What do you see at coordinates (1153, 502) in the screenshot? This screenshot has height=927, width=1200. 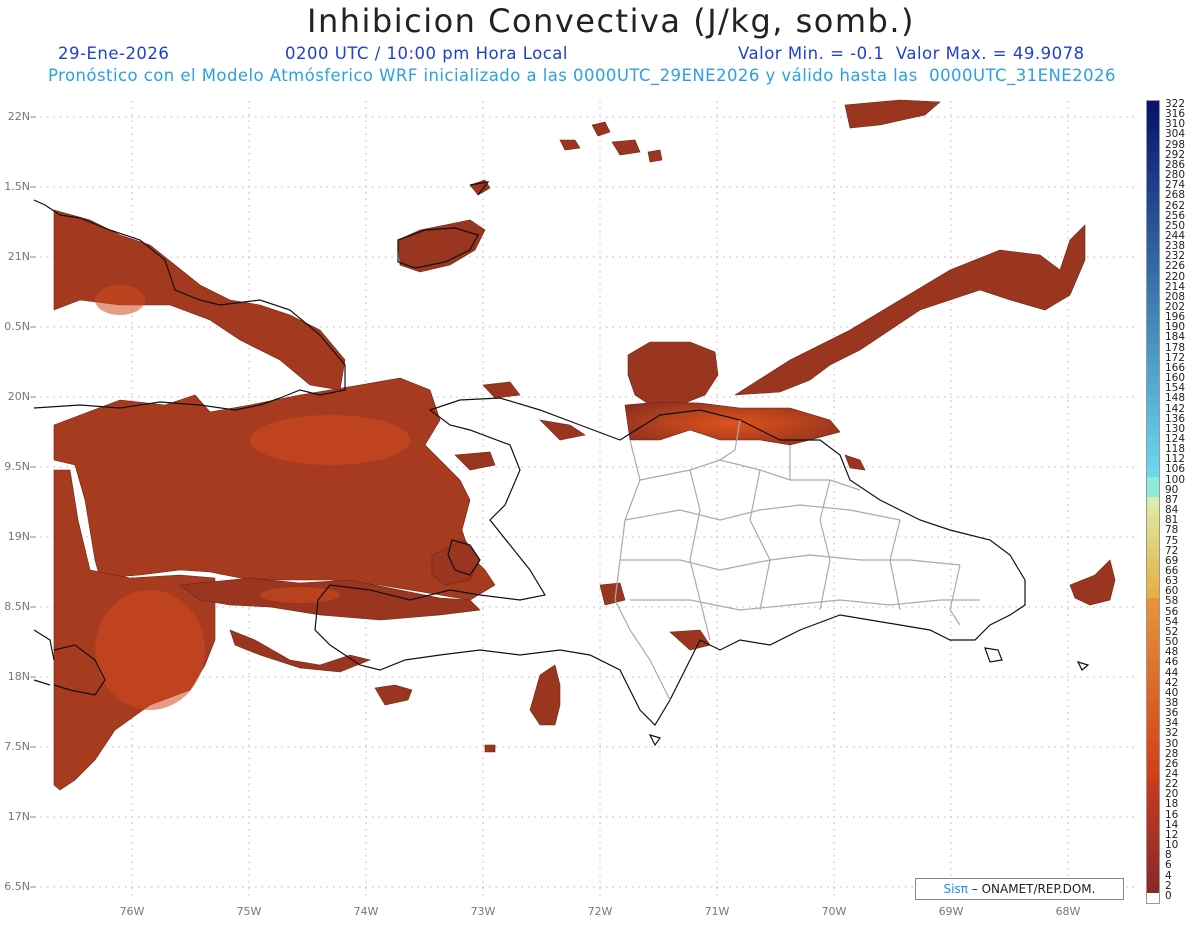 I see `colorbar` at bounding box center [1153, 502].